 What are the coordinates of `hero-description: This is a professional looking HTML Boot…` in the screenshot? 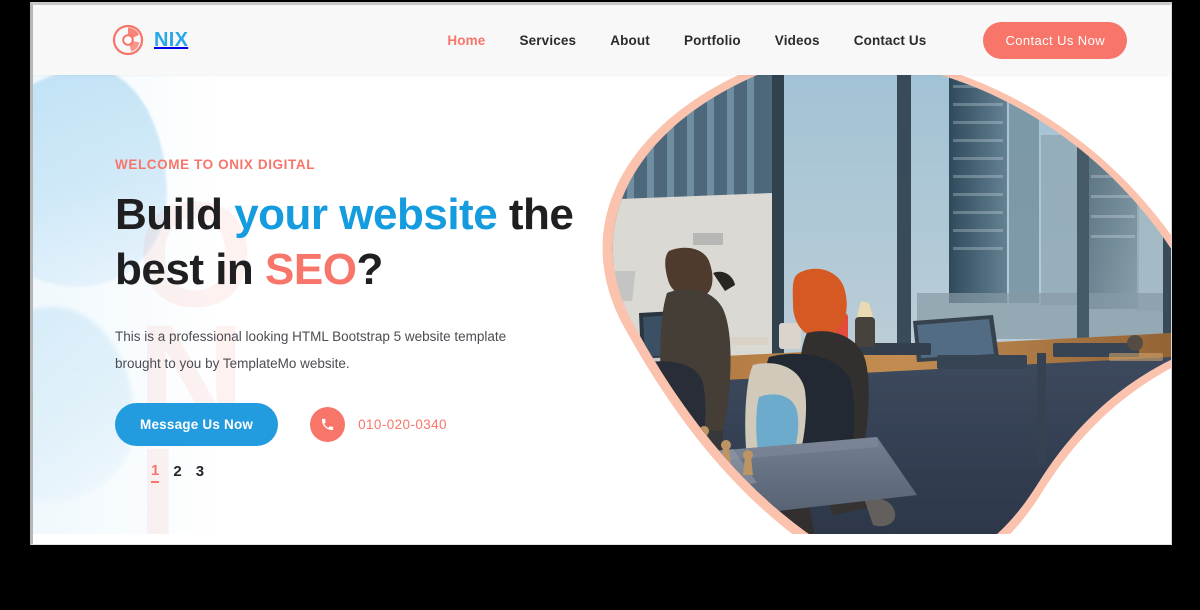 It's located at (311, 350).